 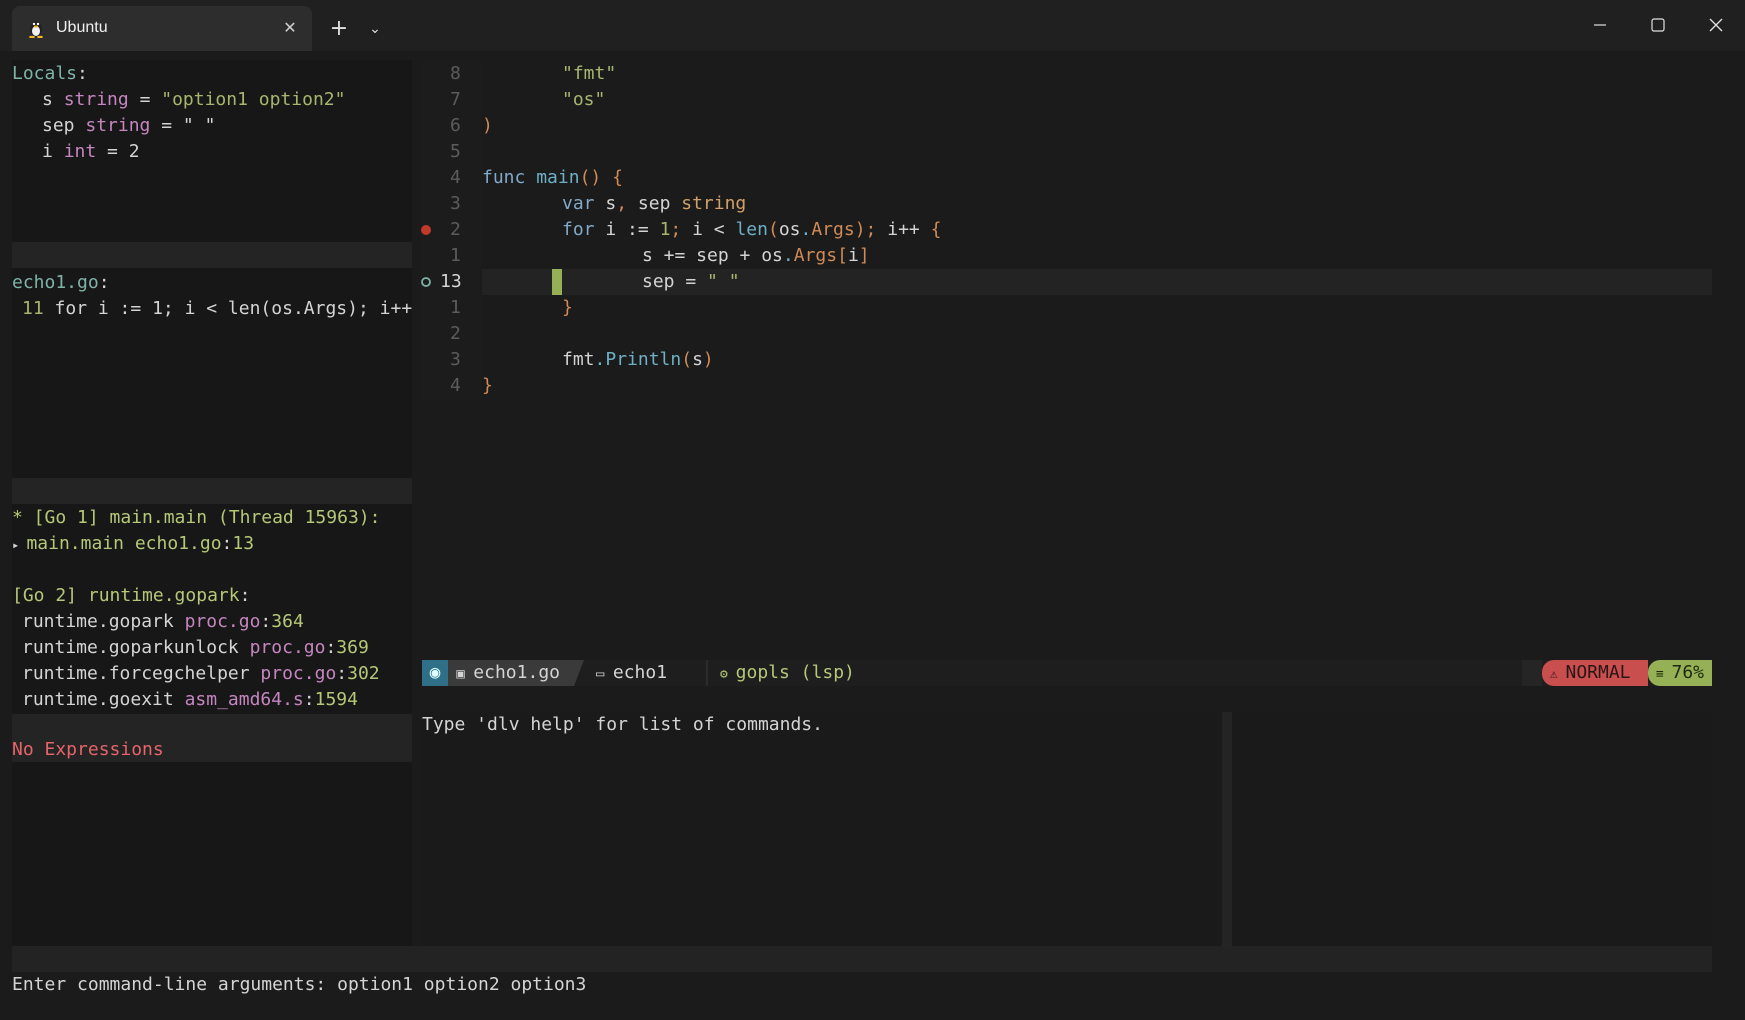 What do you see at coordinates (1532, 673) in the screenshot?
I see `status-pad` at bounding box center [1532, 673].